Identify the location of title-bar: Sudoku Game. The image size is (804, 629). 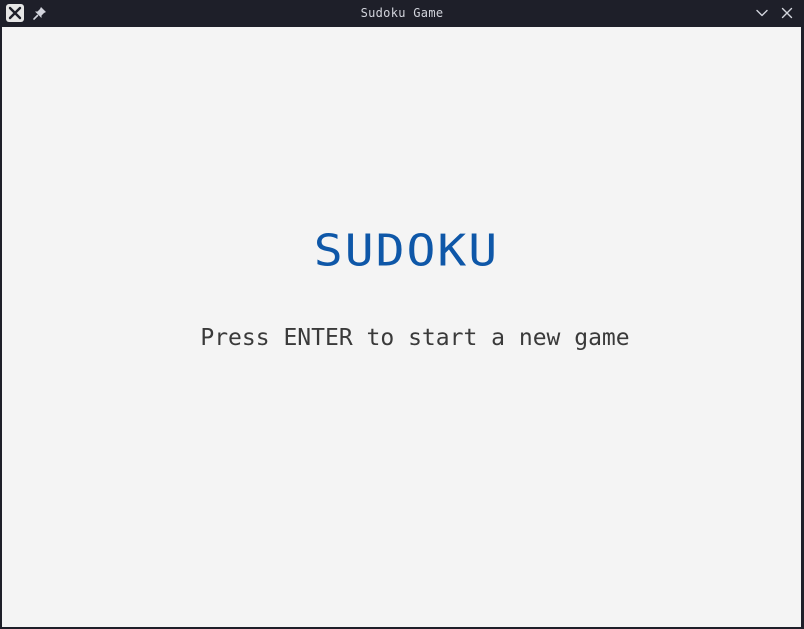
(402, 13).